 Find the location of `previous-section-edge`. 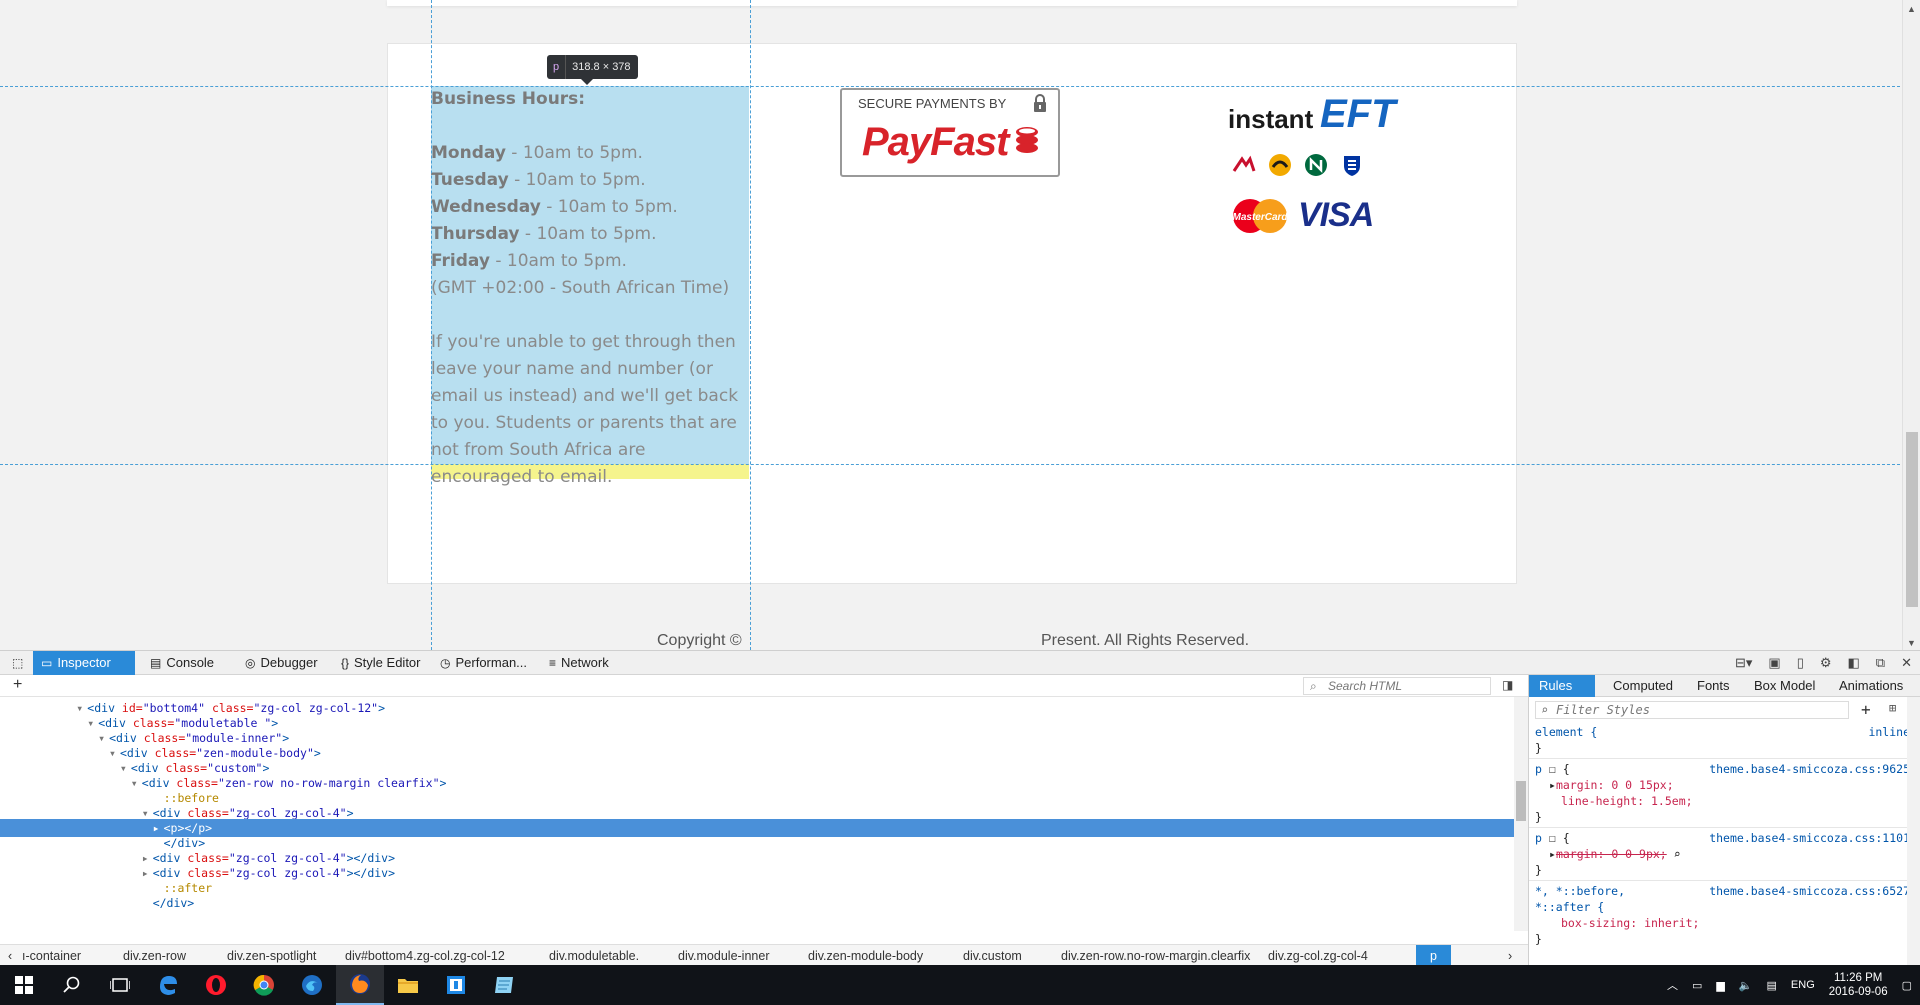

previous-section-edge is located at coordinates (952, 3).